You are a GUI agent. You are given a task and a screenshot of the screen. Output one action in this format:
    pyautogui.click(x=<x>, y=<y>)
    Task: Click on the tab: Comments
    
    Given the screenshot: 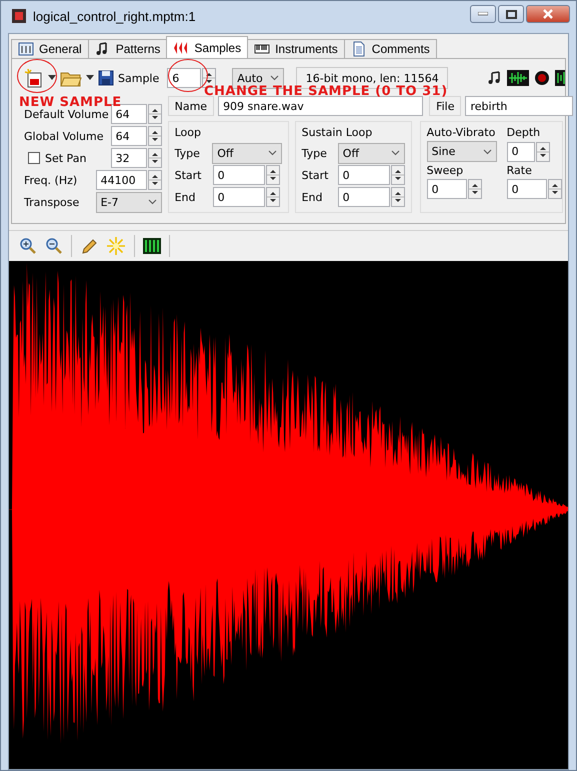 What is the action you would take?
    pyautogui.click(x=390, y=48)
    